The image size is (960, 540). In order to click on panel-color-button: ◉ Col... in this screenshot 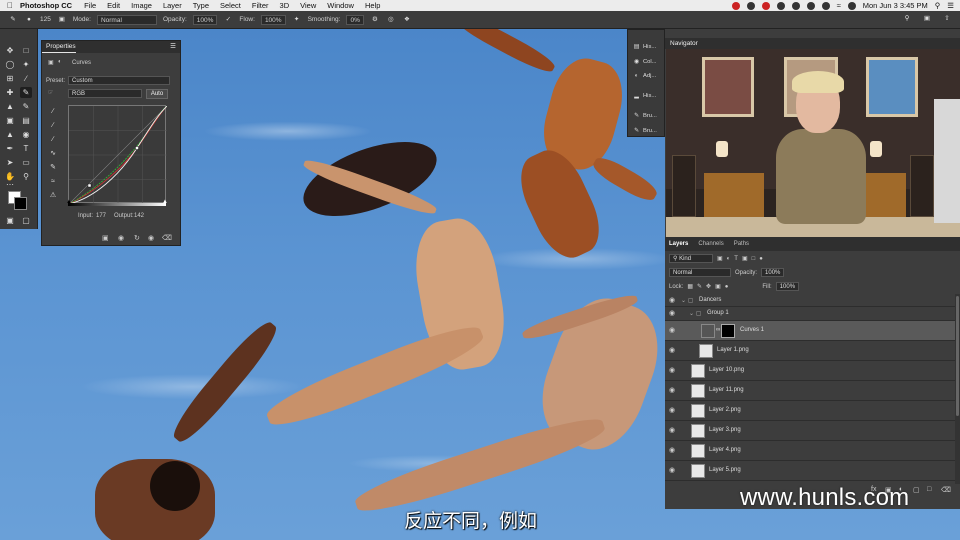, I will do `click(648, 62)`.